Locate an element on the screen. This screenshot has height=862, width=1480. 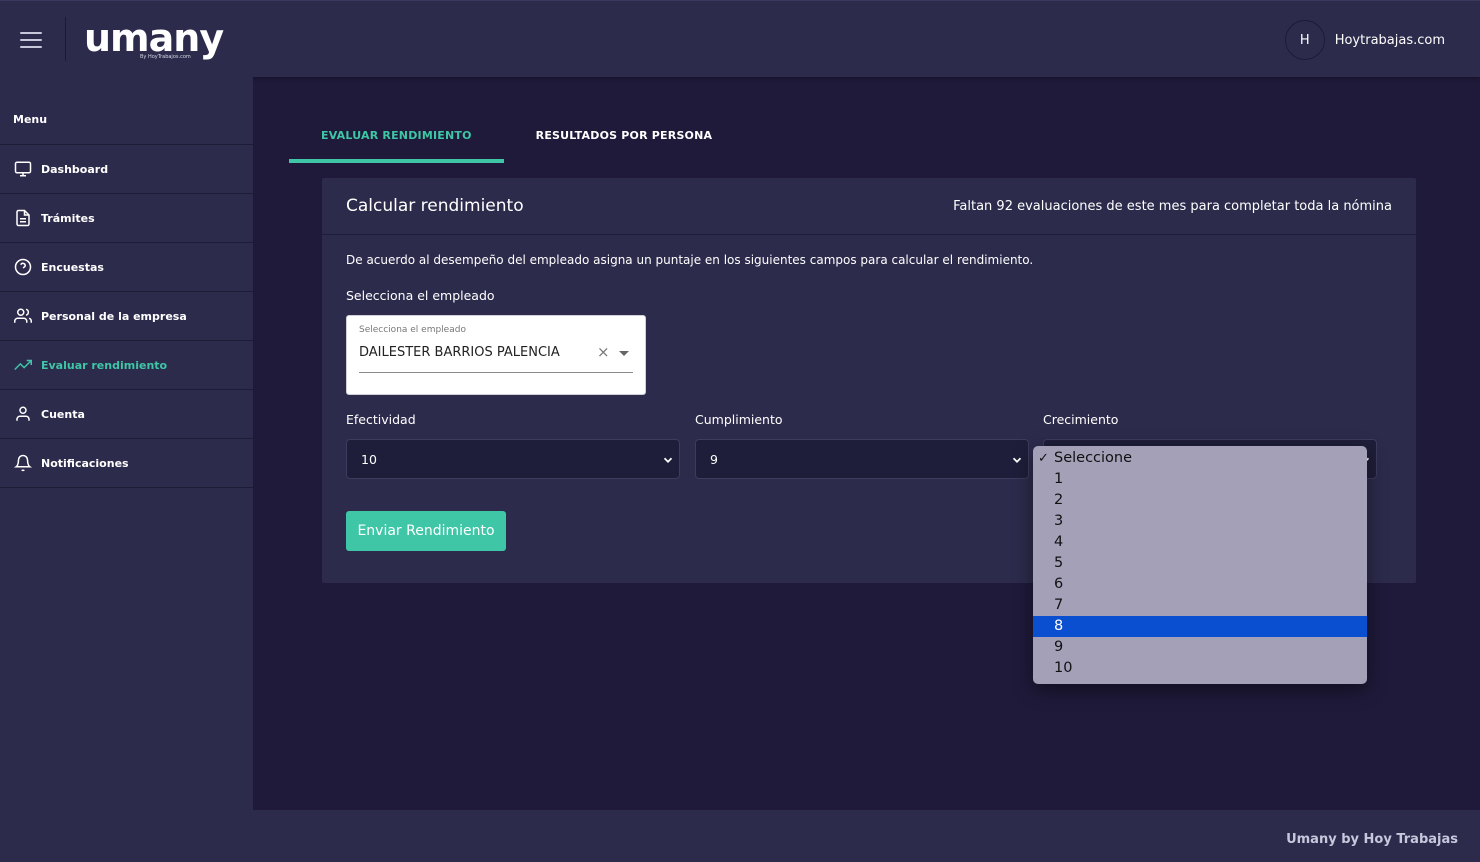
sidebar-item-label: Cuenta is located at coordinates (63, 414).